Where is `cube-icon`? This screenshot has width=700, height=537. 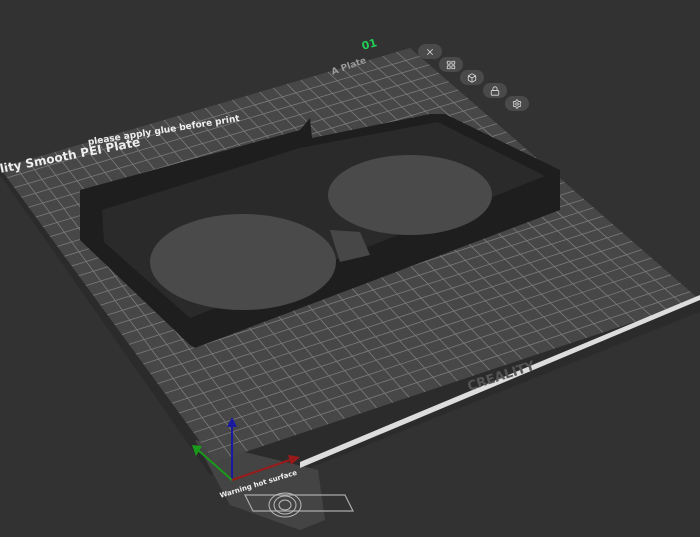
cube-icon is located at coordinates (472, 77).